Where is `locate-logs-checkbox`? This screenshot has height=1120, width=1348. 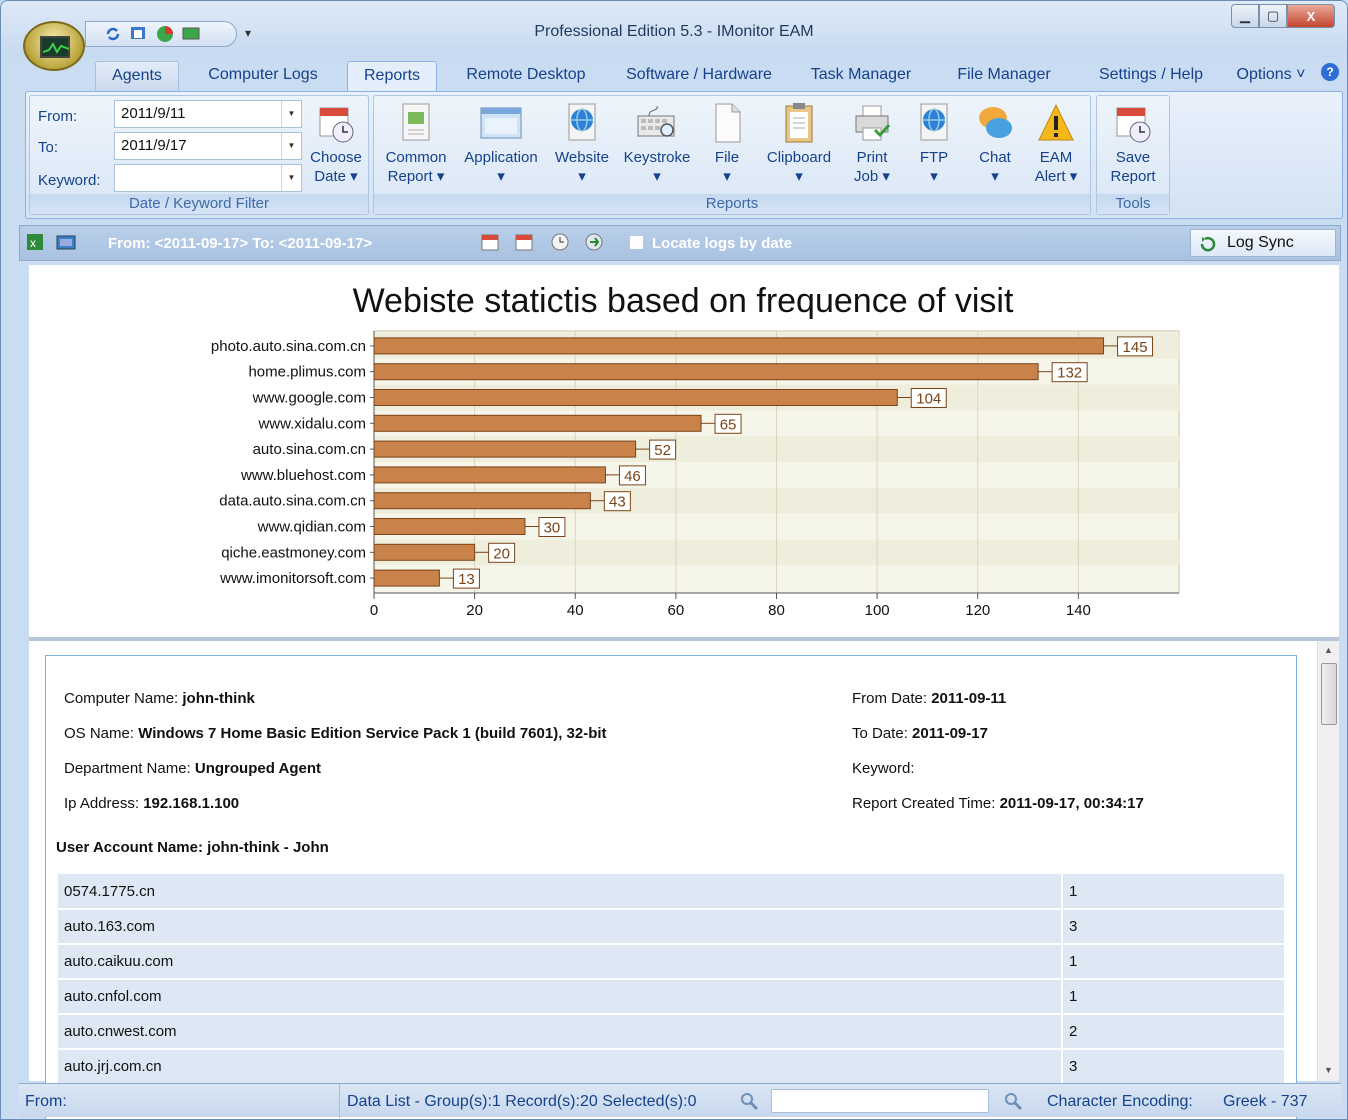
locate-logs-checkbox is located at coordinates (636, 242).